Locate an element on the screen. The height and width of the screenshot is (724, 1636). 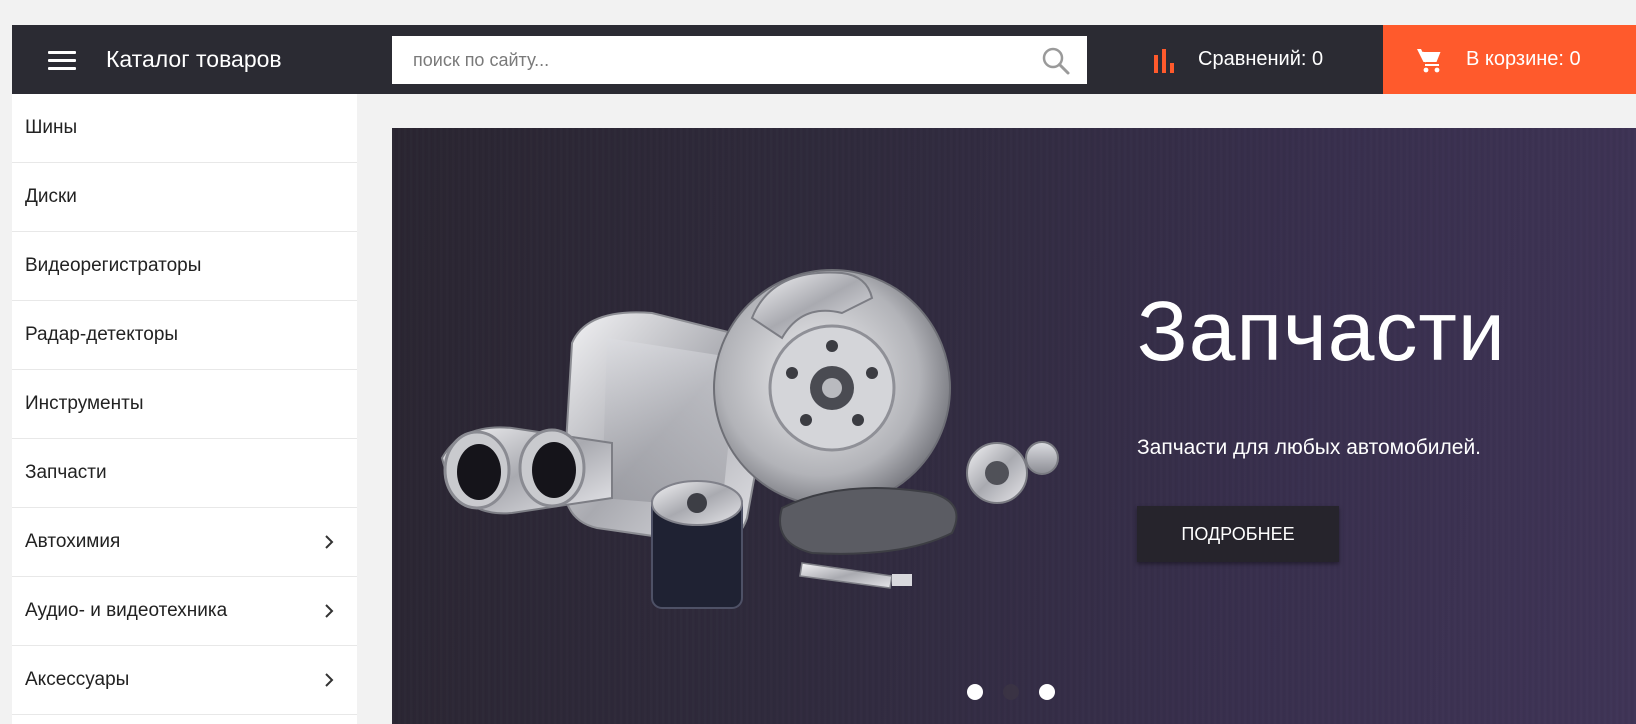
sidebar-item-wheels: Диски is located at coordinates (184, 197).